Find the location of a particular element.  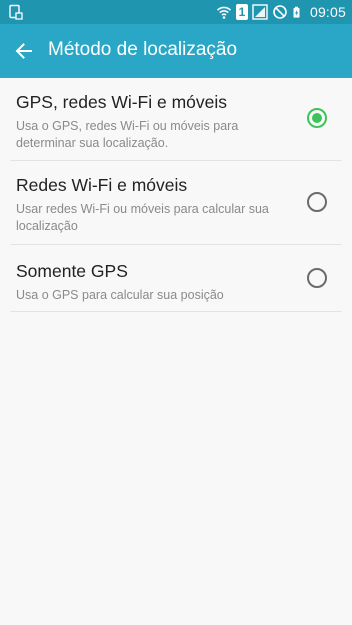

wifi-icon is located at coordinates (224, 12).